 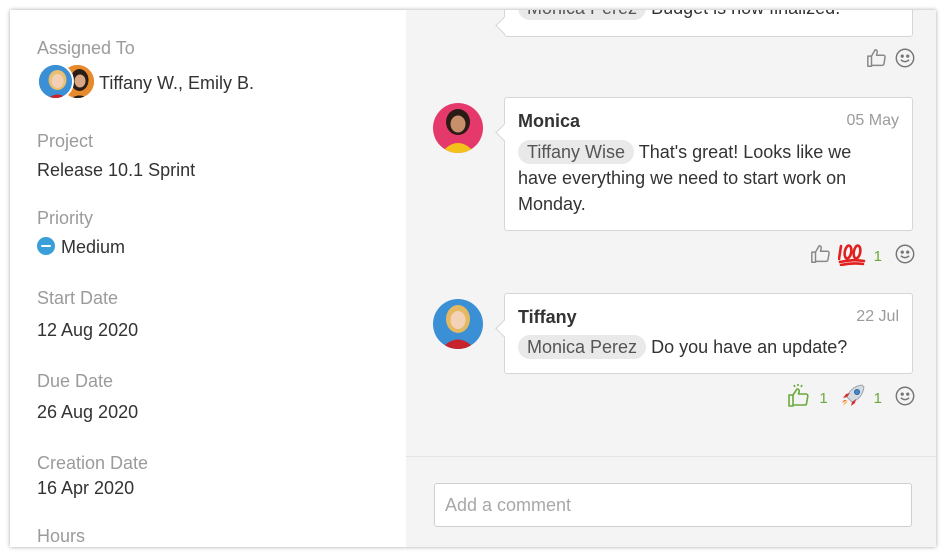 I want to click on comment-text: Monica Perez Budget is now finalized., so click(x=679, y=15).